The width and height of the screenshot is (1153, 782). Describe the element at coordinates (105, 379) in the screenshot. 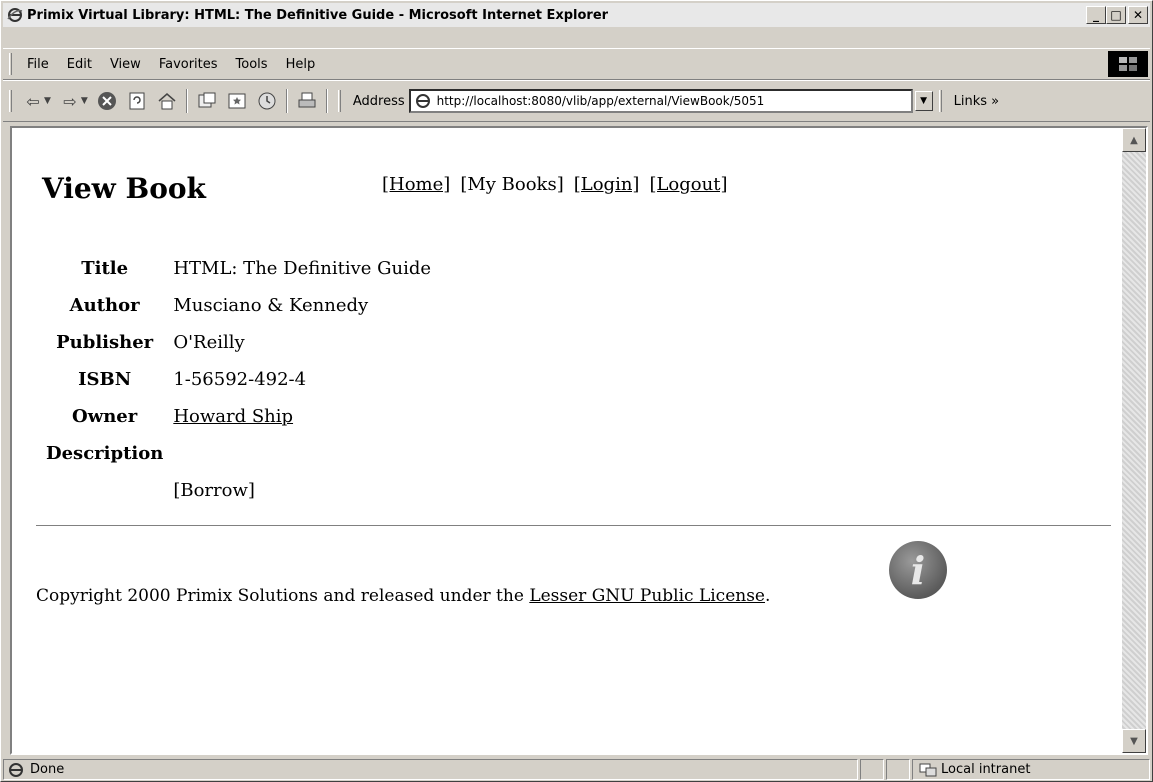

I see `isbn-label: ISBN` at that location.